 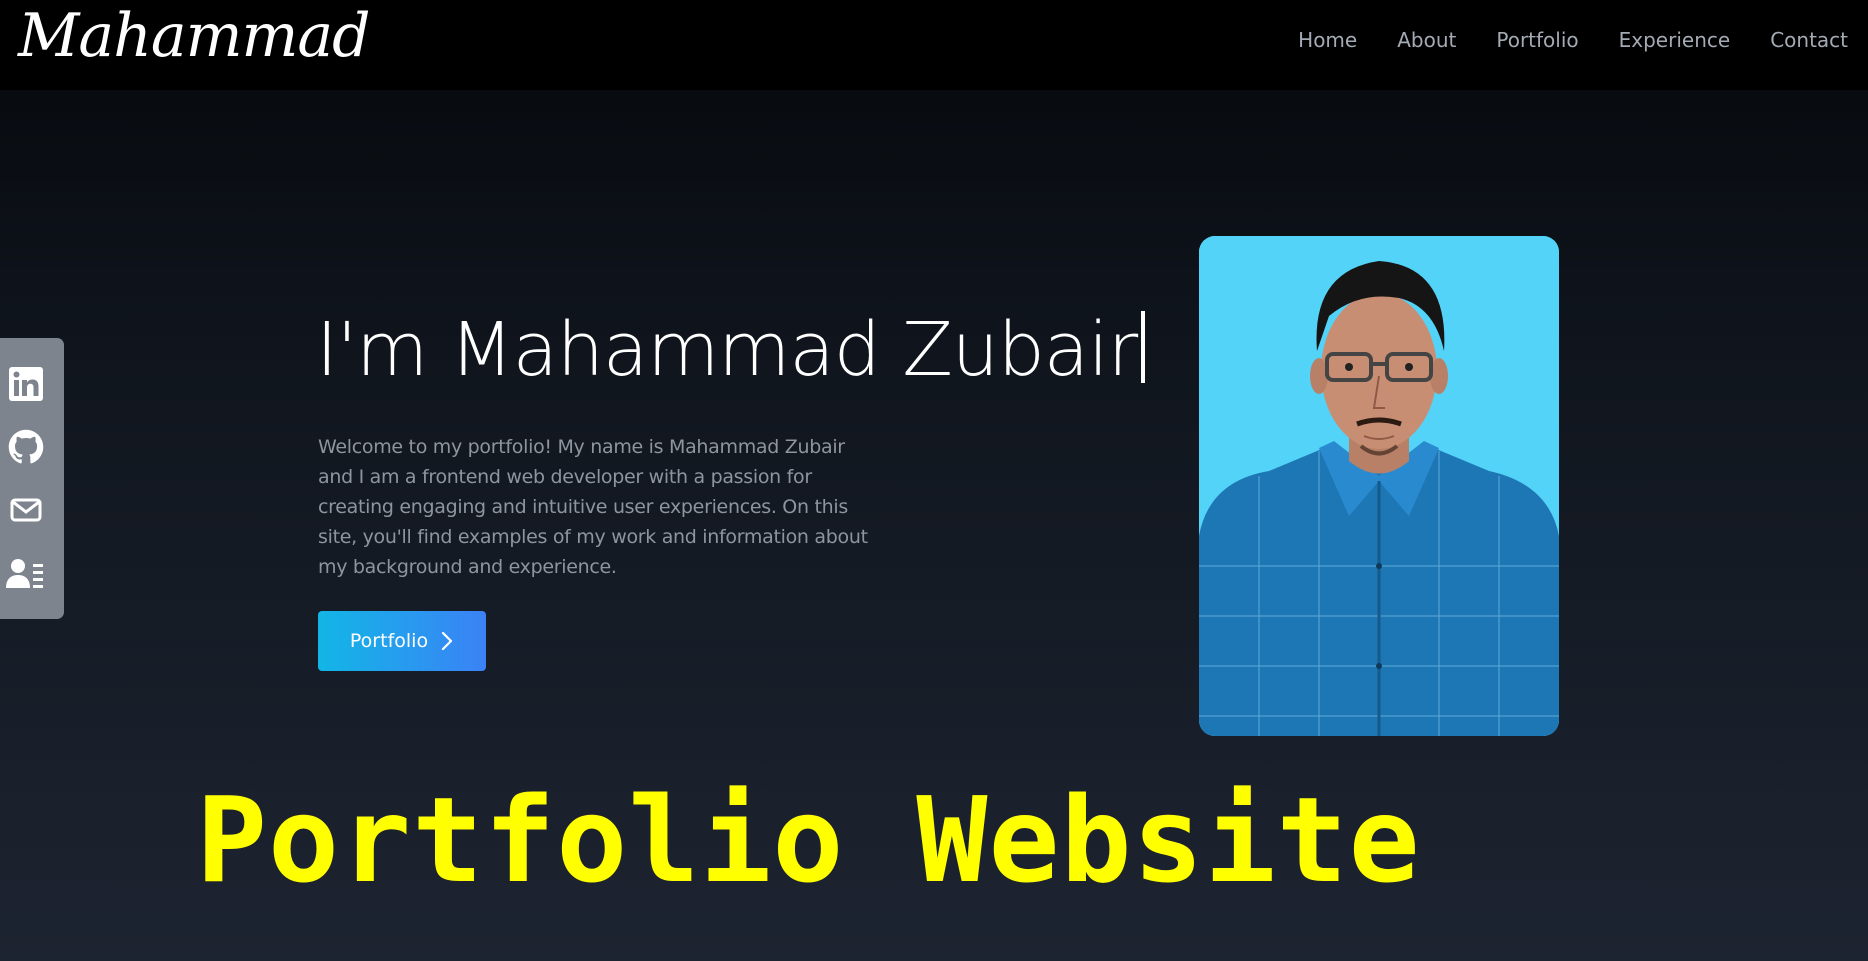 I want to click on nav-about-link: About, so click(x=1426, y=40).